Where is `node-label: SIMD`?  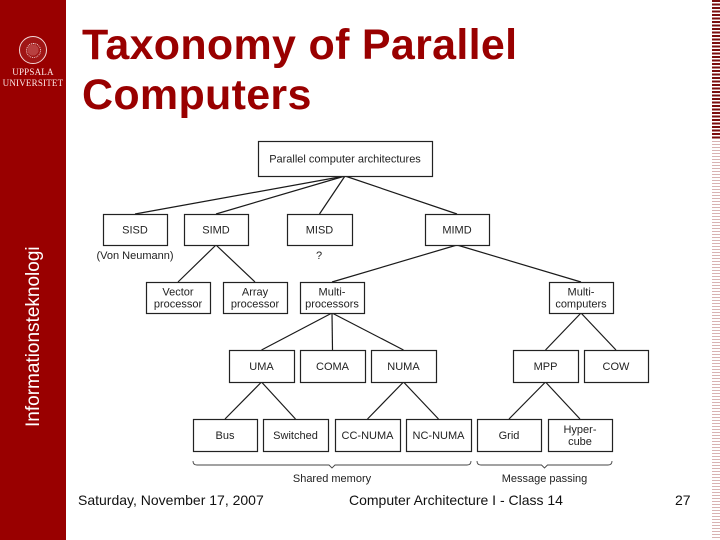
node-label: SIMD is located at coordinates (216, 231).